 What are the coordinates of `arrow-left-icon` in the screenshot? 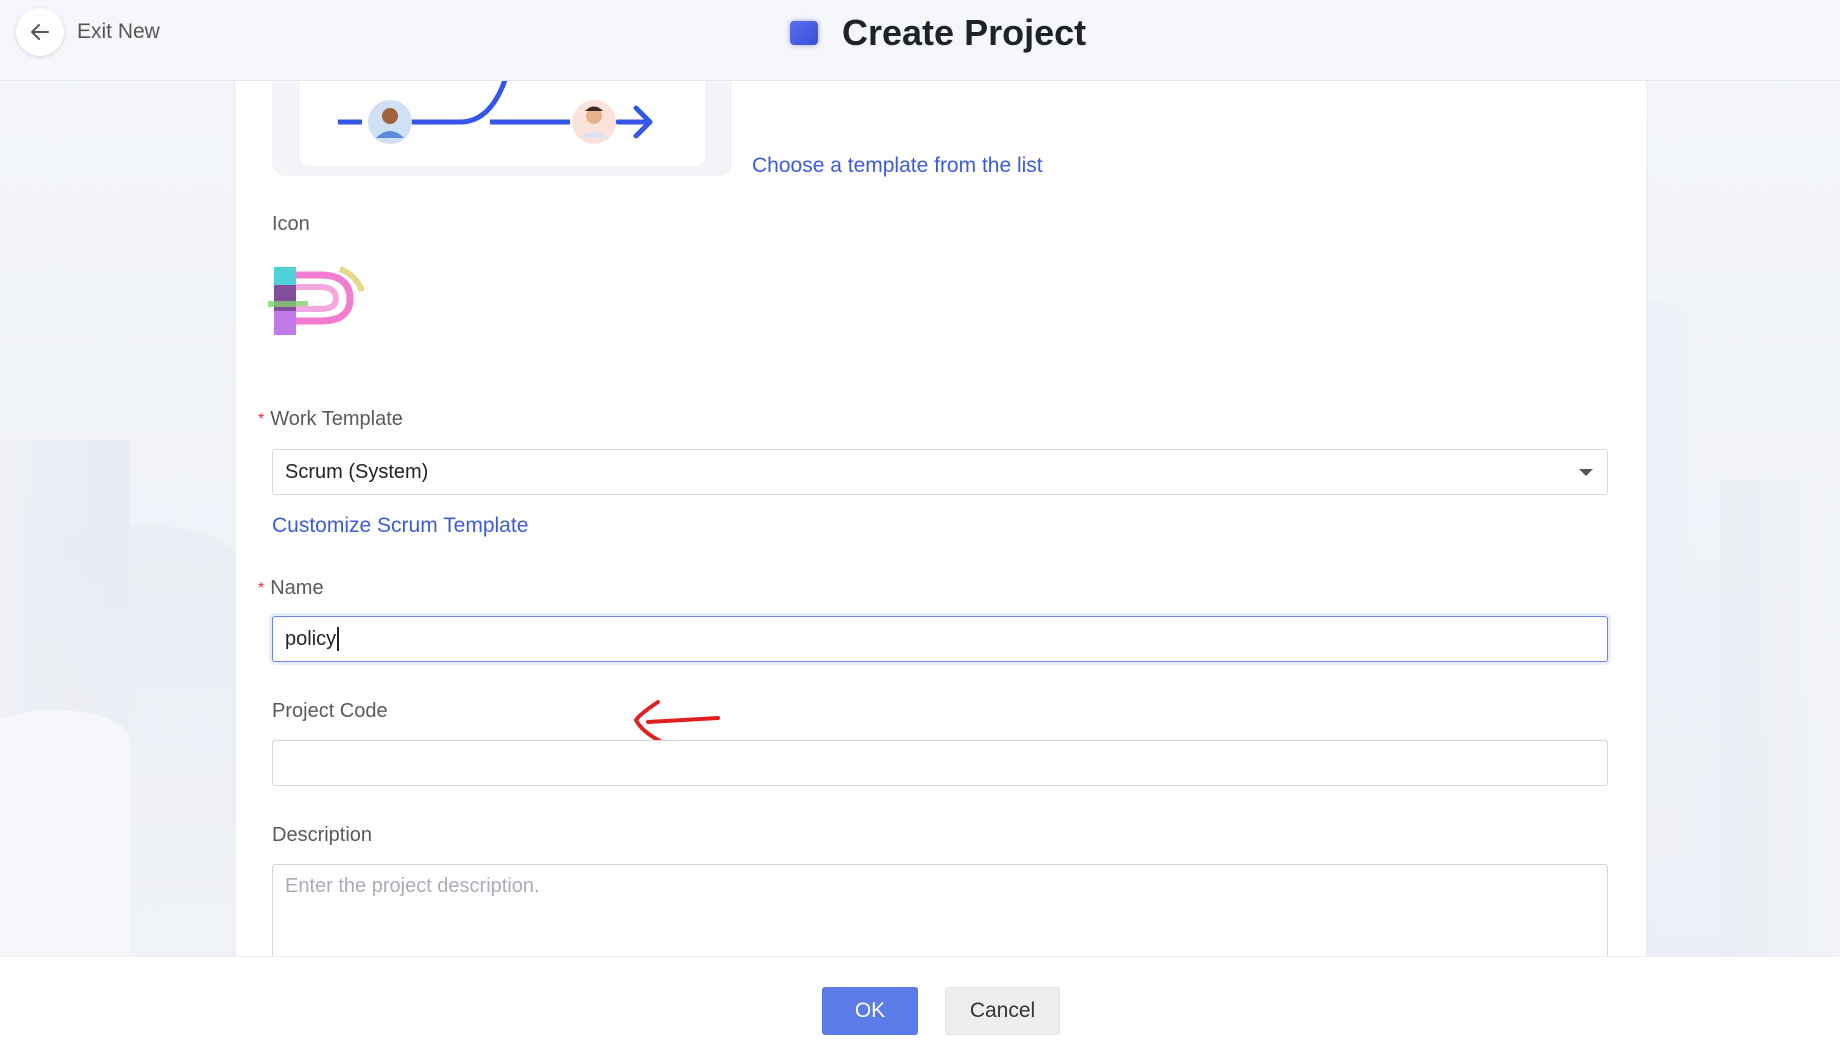 It's located at (40, 32).